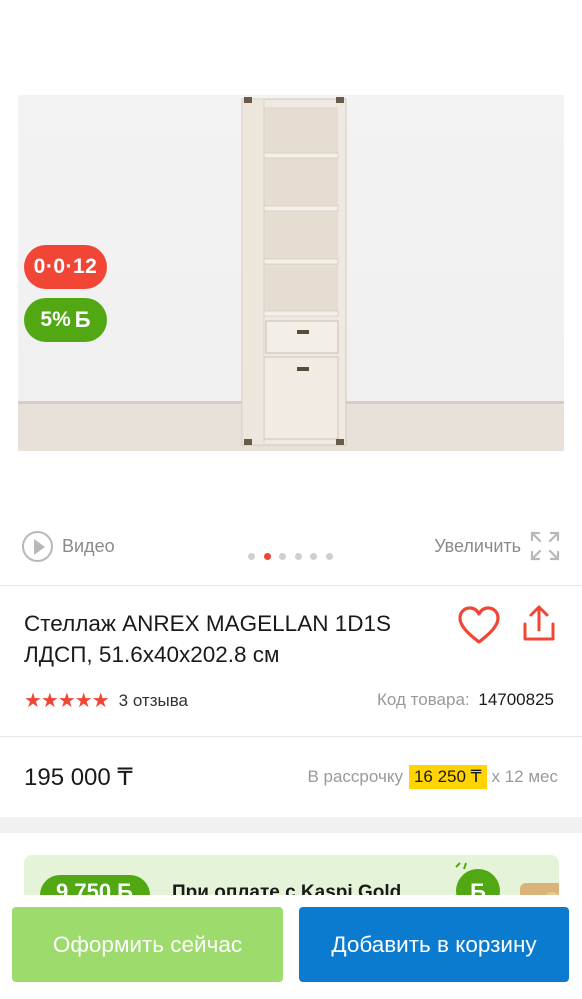 The width and height of the screenshot is (582, 999). I want to click on play-icon, so click(37, 546).